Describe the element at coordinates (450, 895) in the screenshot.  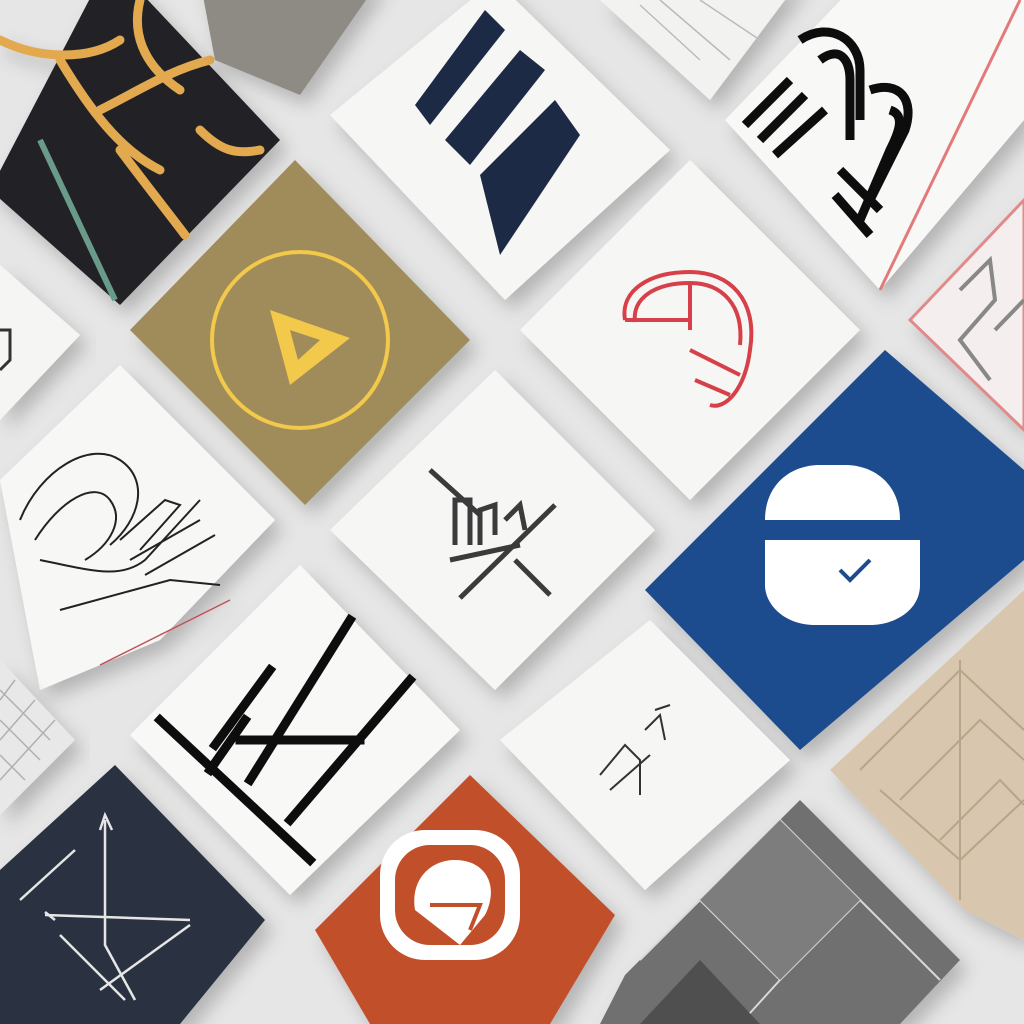
I see `orange-badge-icon` at that location.